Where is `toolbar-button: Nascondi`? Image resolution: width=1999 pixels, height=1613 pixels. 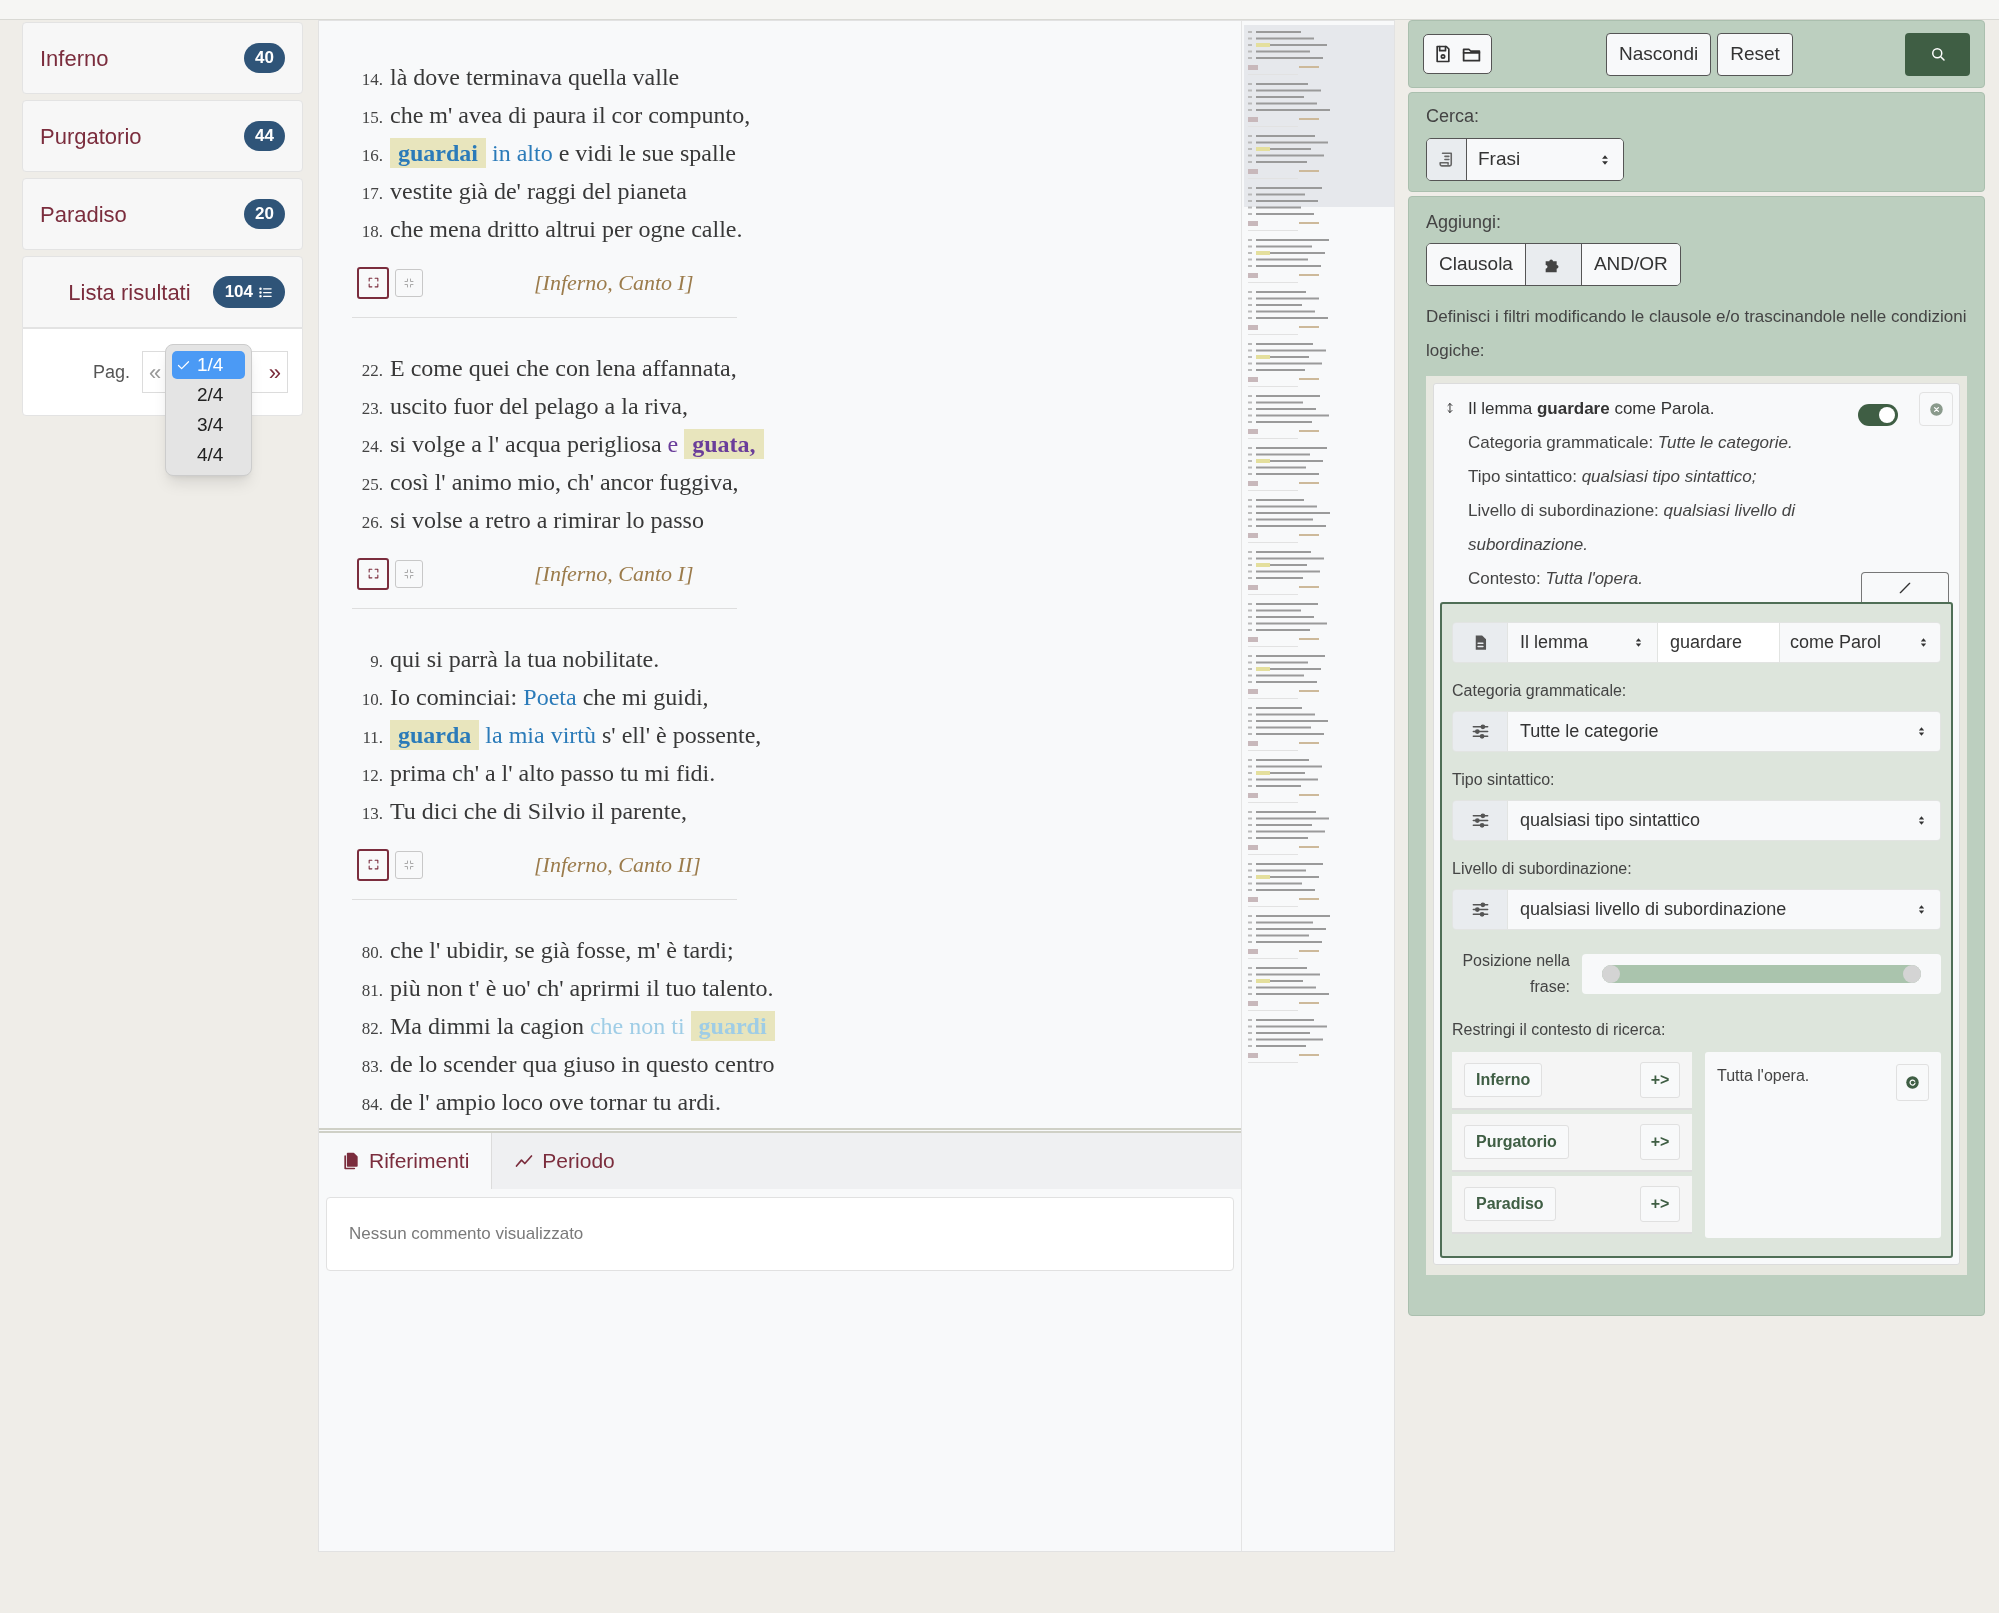 toolbar-button: Nascondi is located at coordinates (1659, 54).